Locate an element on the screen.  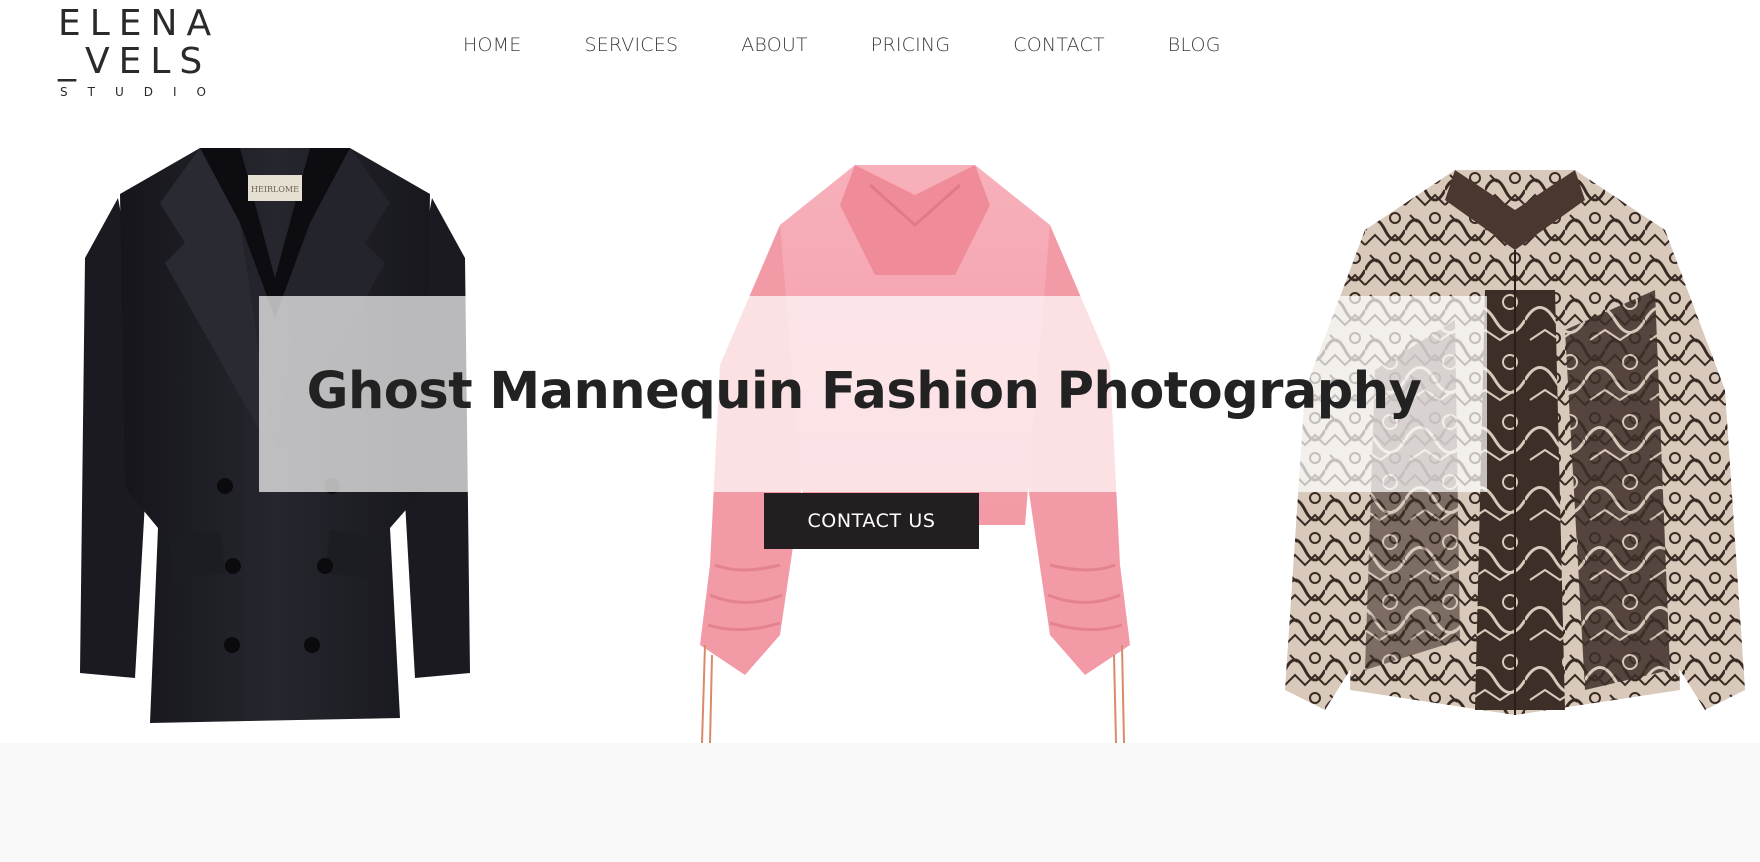
nav-item-about: ABOUT is located at coordinates (774, 45).